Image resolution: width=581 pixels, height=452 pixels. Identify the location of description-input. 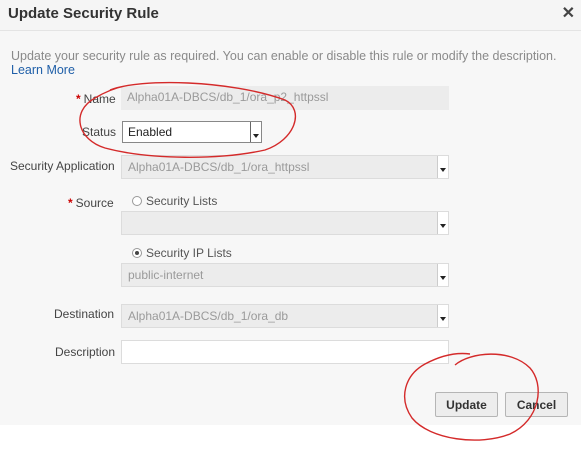
(285, 352).